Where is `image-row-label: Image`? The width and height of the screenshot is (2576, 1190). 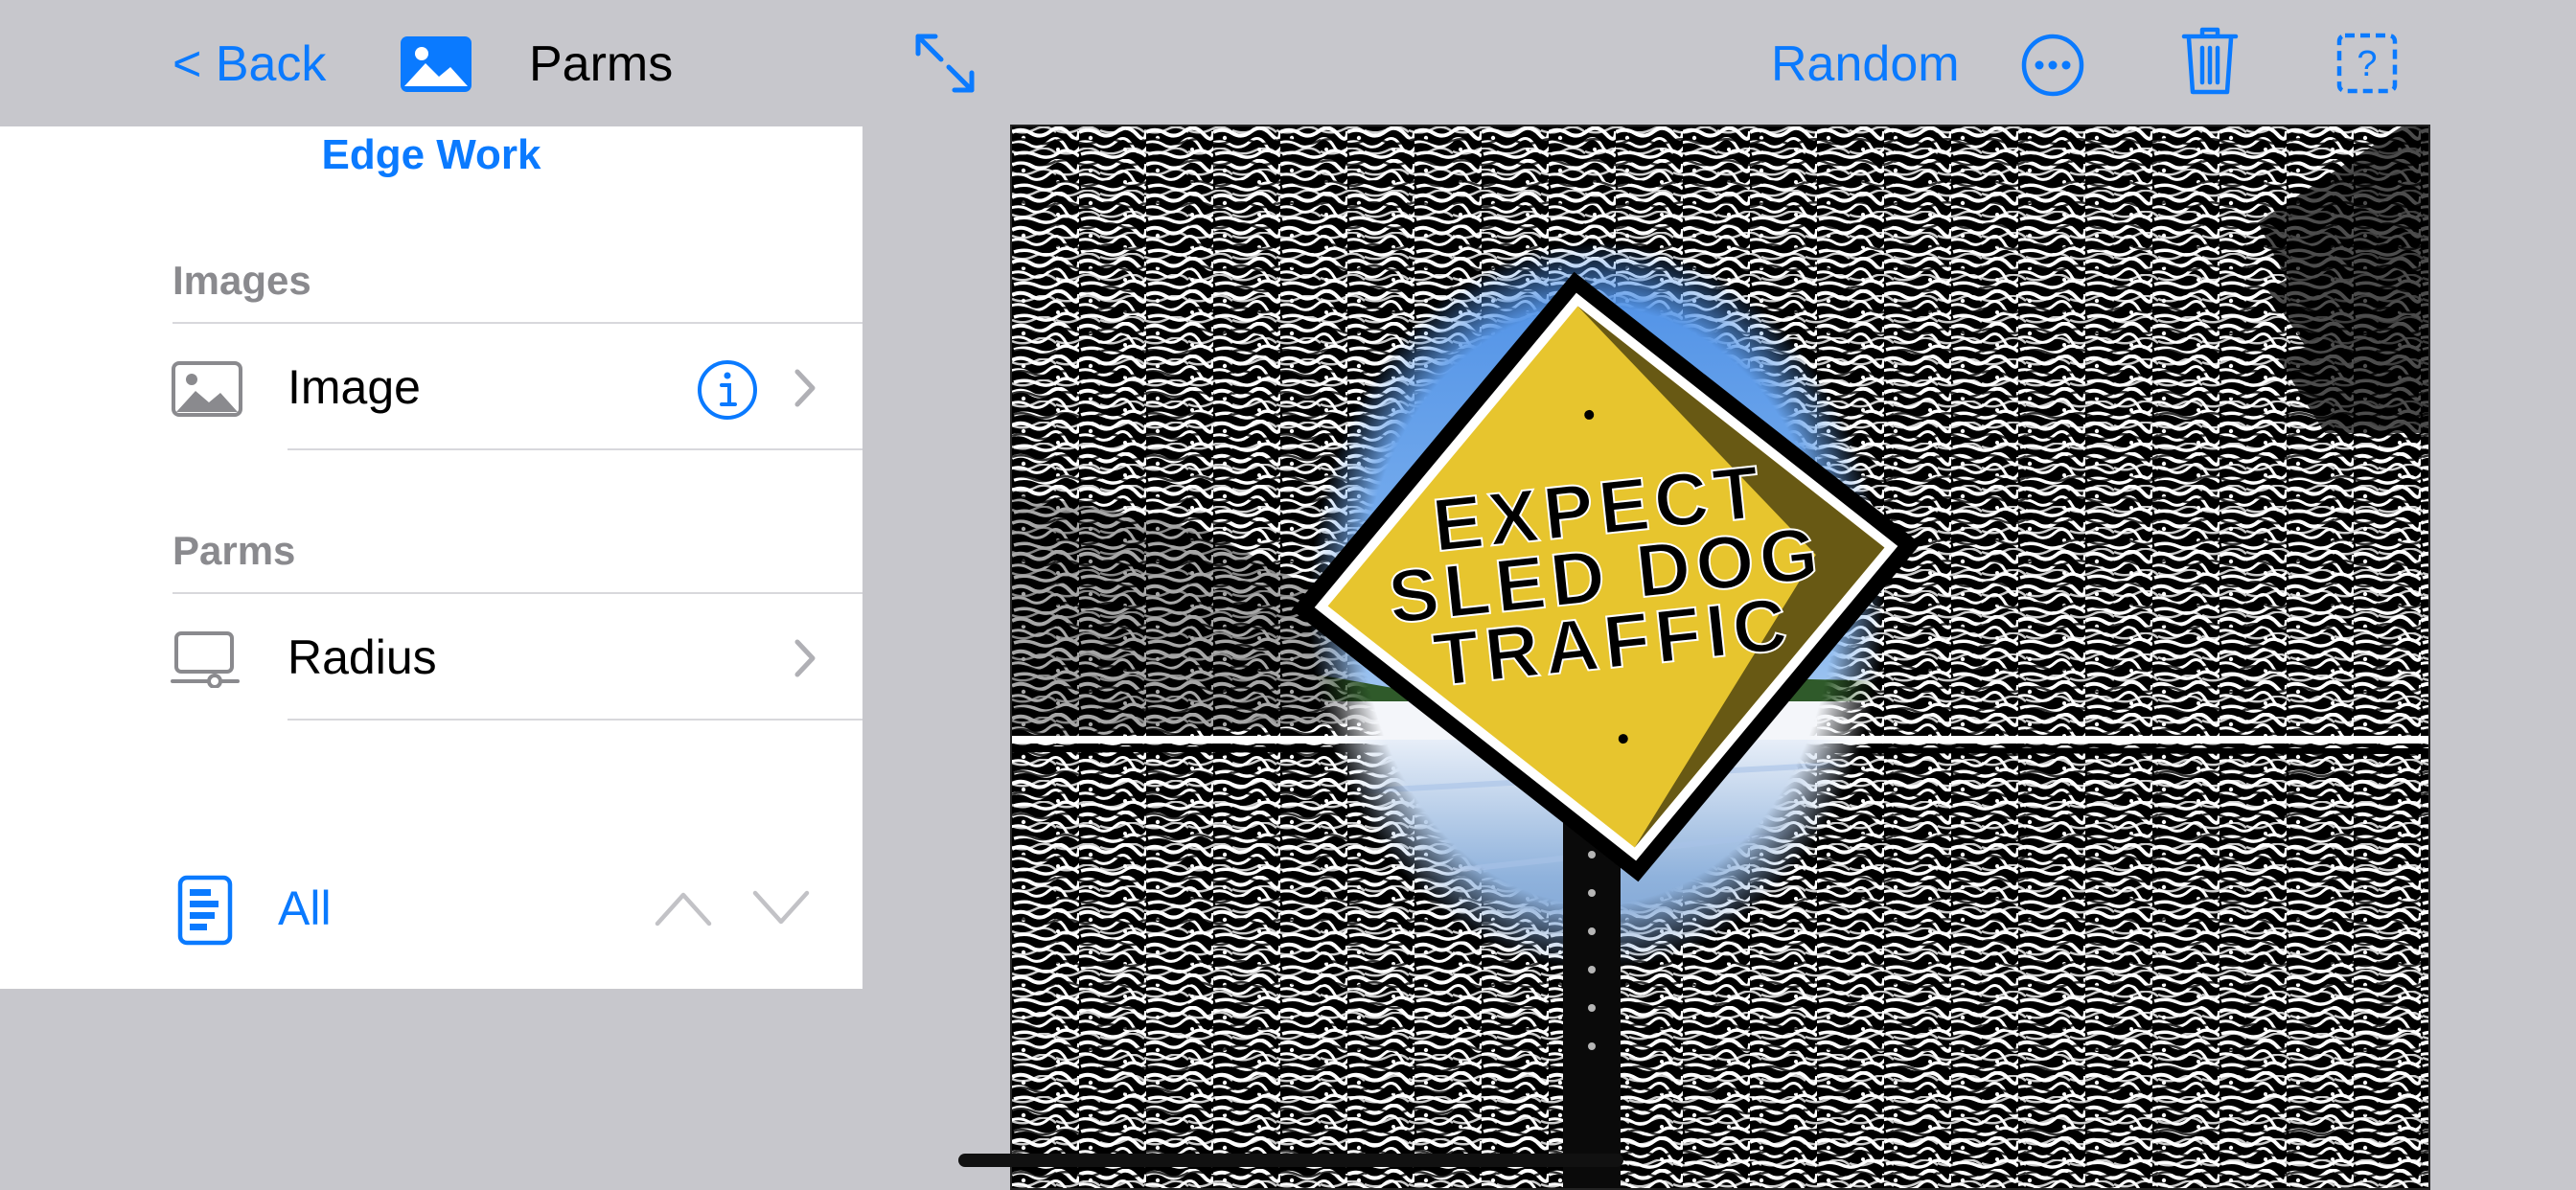 image-row-label: Image is located at coordinates (354, 387).